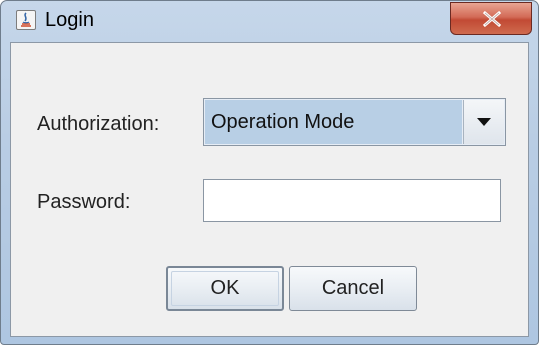  I want to click on ok-focus-ring, so click(225, 288).